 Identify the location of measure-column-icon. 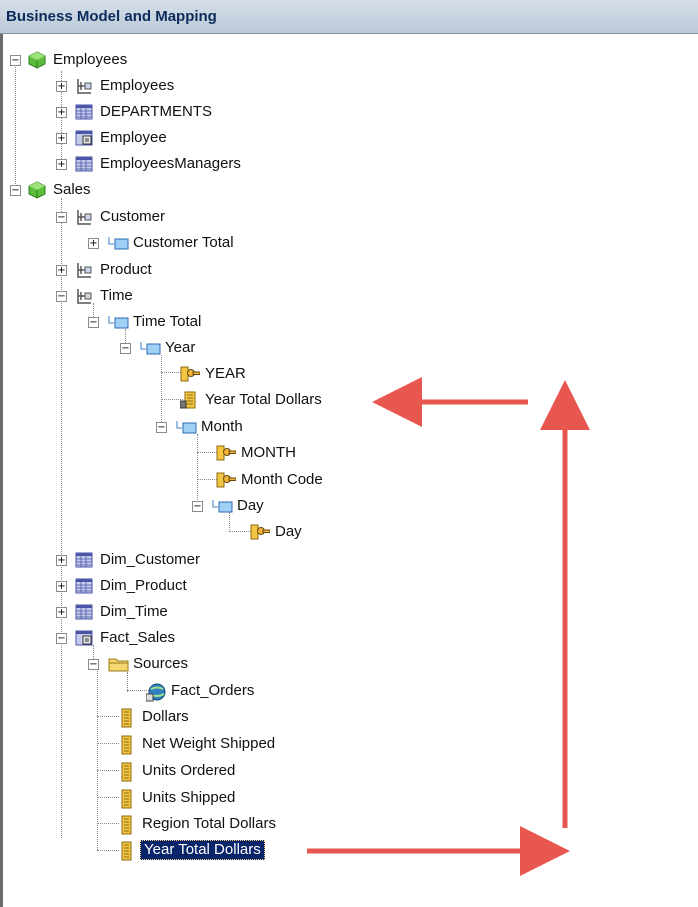
(126, 851).